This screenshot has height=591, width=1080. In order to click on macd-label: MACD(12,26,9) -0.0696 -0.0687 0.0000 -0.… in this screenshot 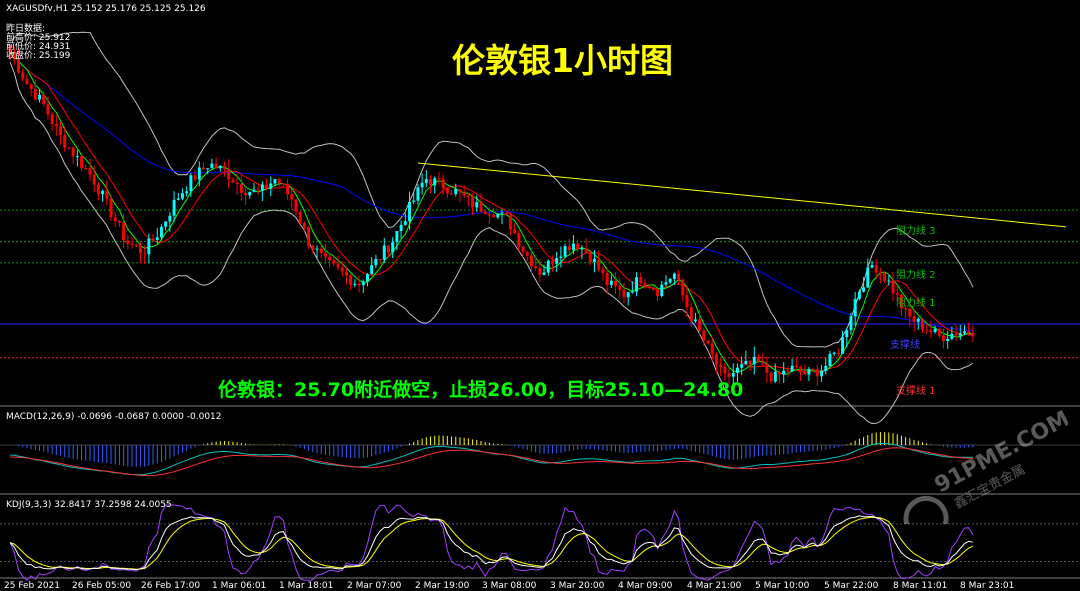, I will do `click(114, 417)`.